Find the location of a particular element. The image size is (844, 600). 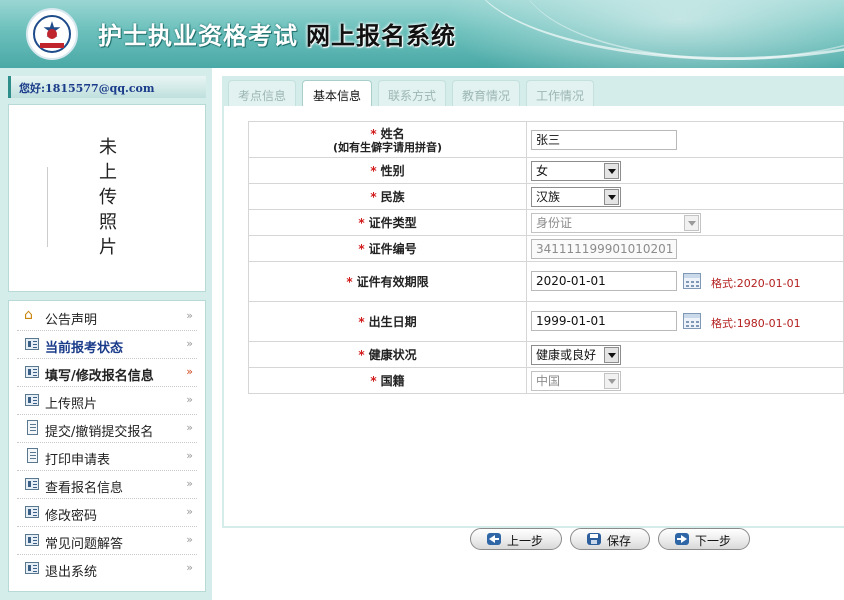

name-label: 姓名 is located at coordinates (392, 134).